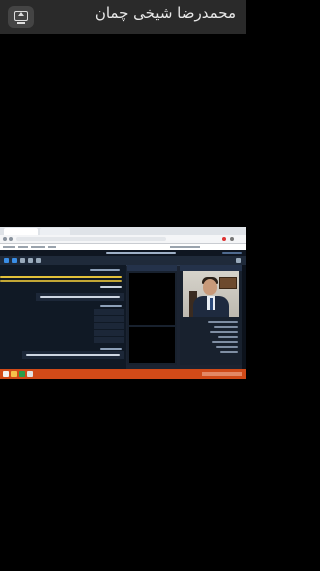 This screenshot has width=320, height=571. What do you see at coordinates (210, 287) in the screenshot?
I see `presenter-face` at bounding box center [210, 287].